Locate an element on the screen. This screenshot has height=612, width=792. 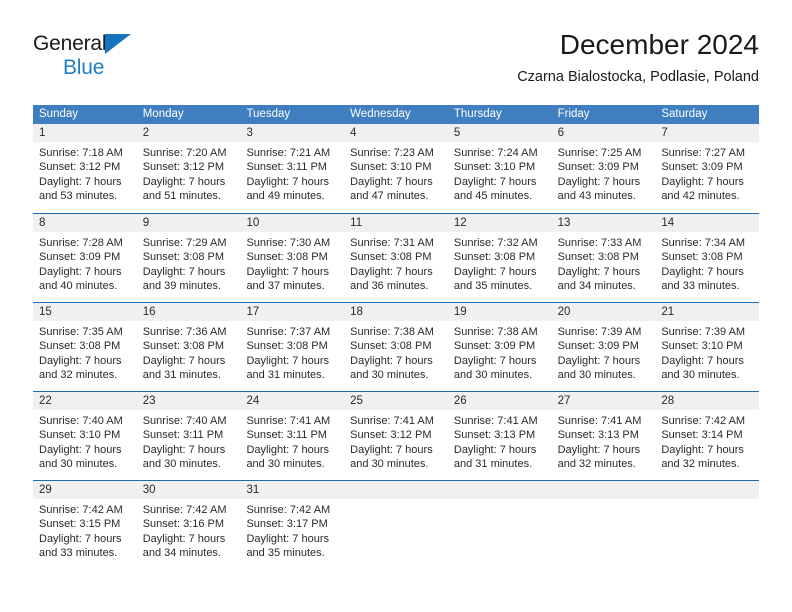
day-number-band: 15 is located at coordinates (85, 312).